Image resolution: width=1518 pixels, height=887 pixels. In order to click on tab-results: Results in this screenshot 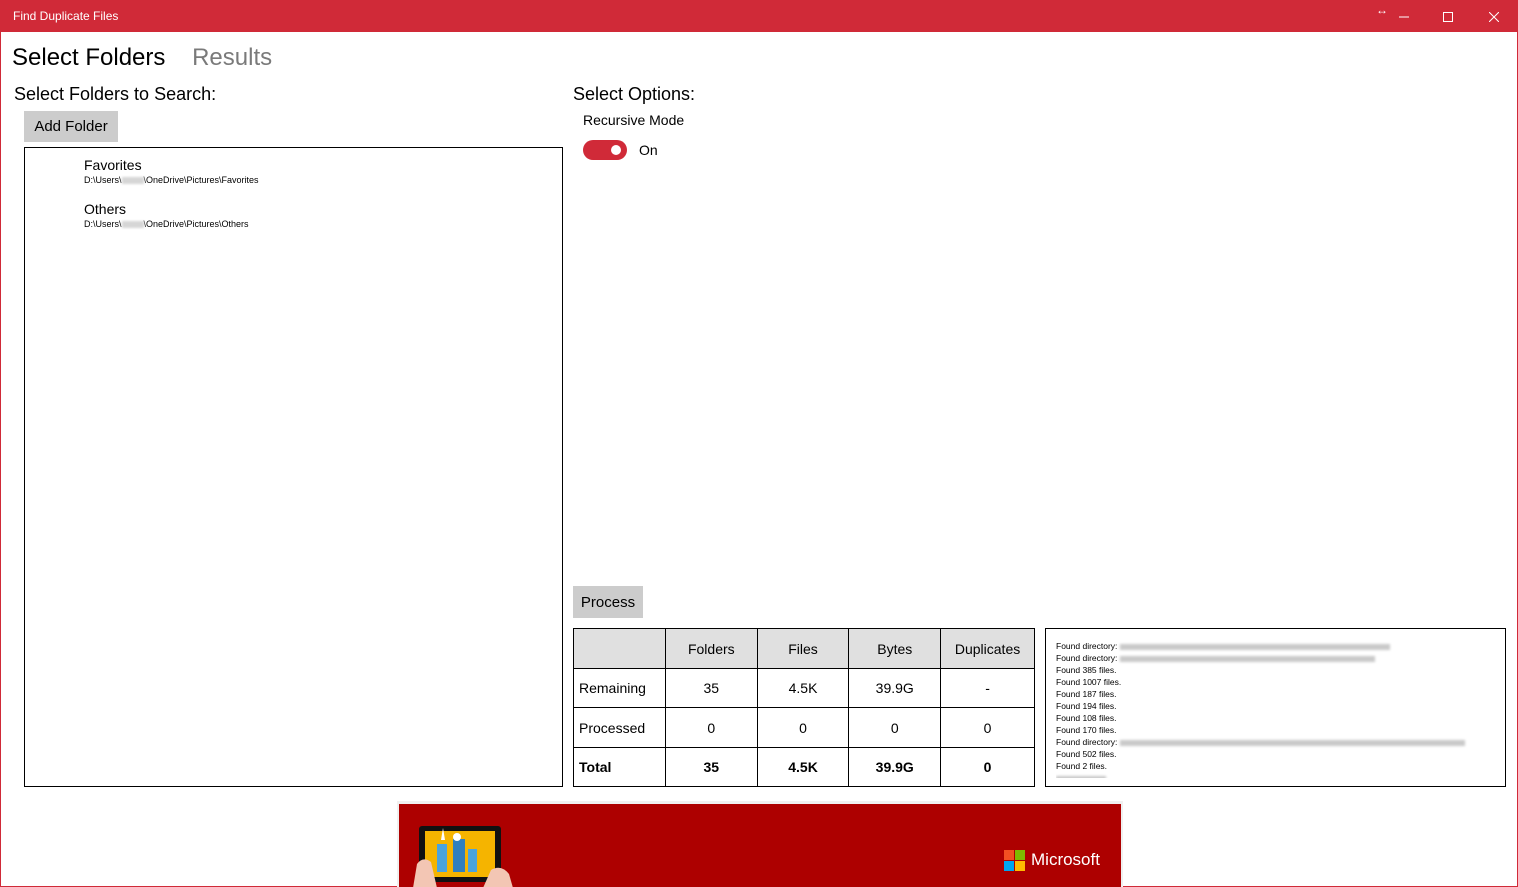, I will do `click(232, 57)`.